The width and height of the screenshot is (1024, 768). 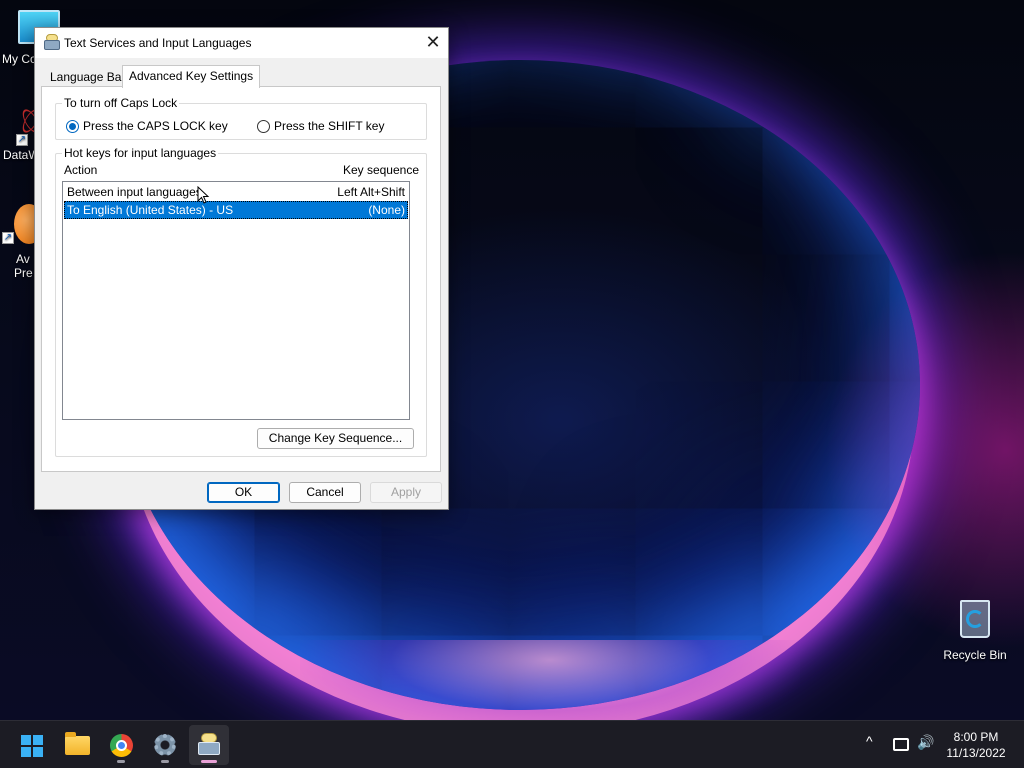 I want to click on desktop-icon-recycle-bin: Recycle Bin, so click(x=975, y=629).